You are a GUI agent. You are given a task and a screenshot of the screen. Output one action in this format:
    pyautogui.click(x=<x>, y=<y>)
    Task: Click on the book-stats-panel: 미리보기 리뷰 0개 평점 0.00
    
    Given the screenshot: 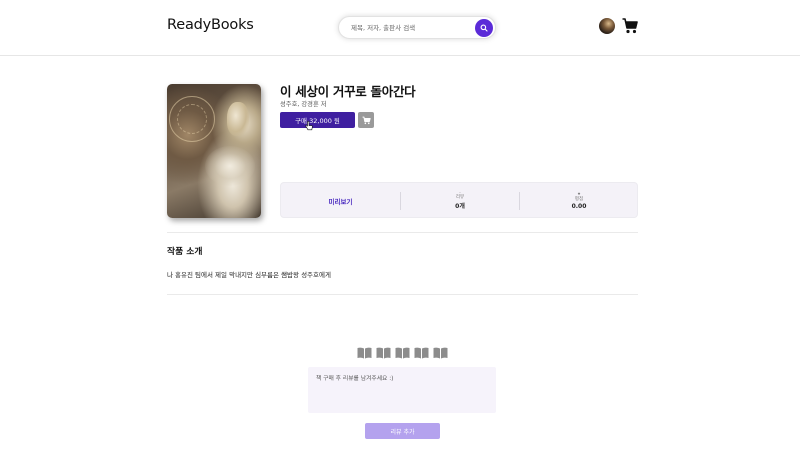 What is the action you would take?
    pyautogui.click(x=459, y=200)
    